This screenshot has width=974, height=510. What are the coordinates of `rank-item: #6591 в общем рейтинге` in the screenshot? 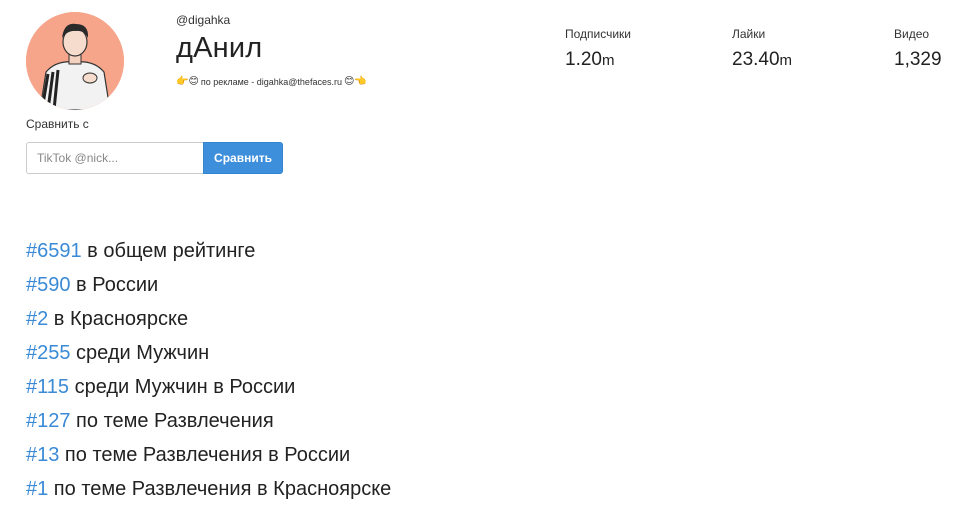 It's located at (208, 255).